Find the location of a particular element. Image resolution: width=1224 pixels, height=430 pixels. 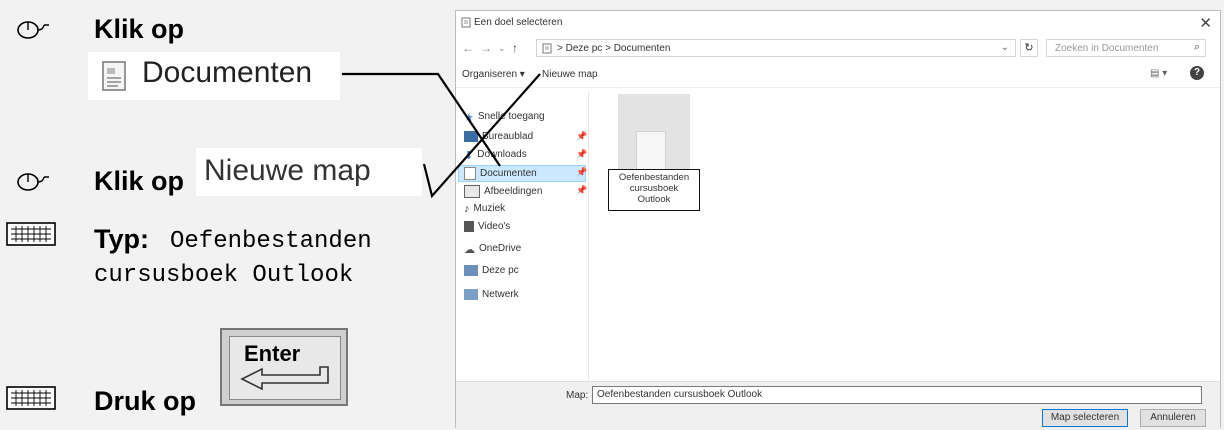

nav-item-onedrive: ☁ OneDrive is located at coordinates (492, 251).